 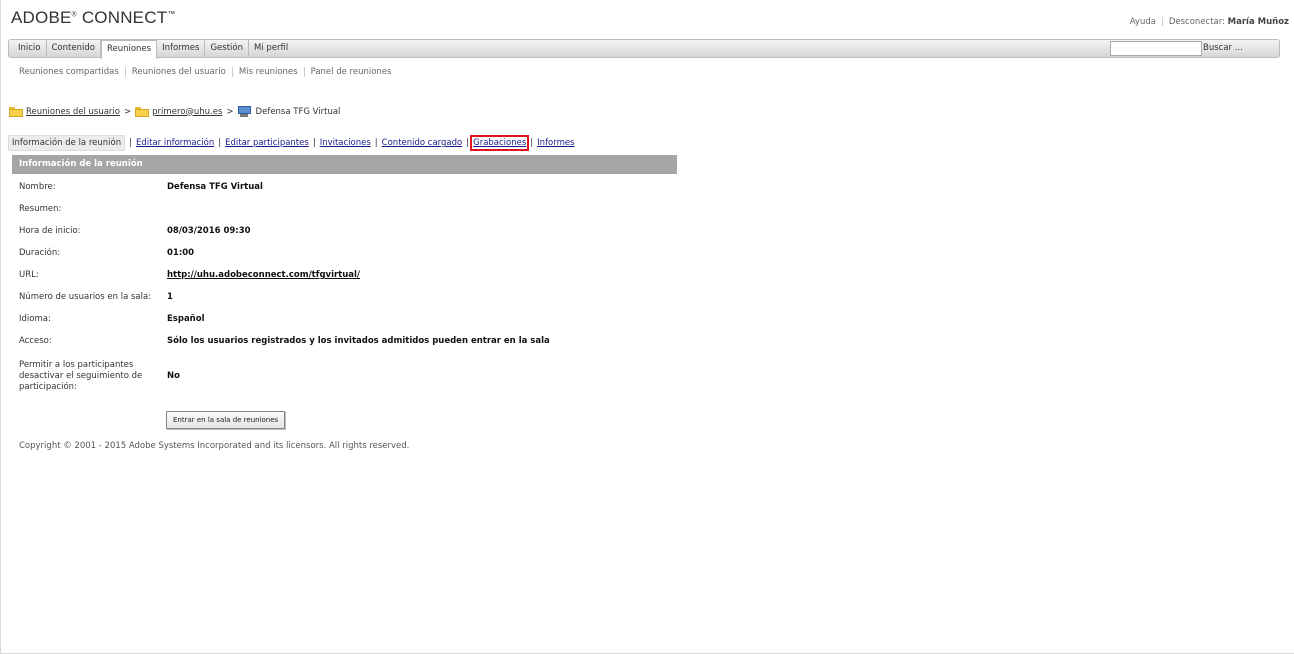 What do you see at coordinates (187, 112) in the screenshot?
I see `breadcrumb-user-folder: primero@uhu.es` at bounding box center [187, 112].